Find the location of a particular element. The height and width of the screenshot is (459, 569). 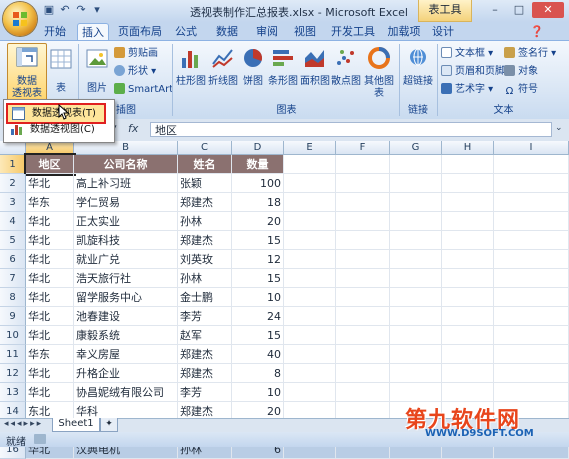

insert-sheet-icon: ✦ is located at coordinates (109, 425).